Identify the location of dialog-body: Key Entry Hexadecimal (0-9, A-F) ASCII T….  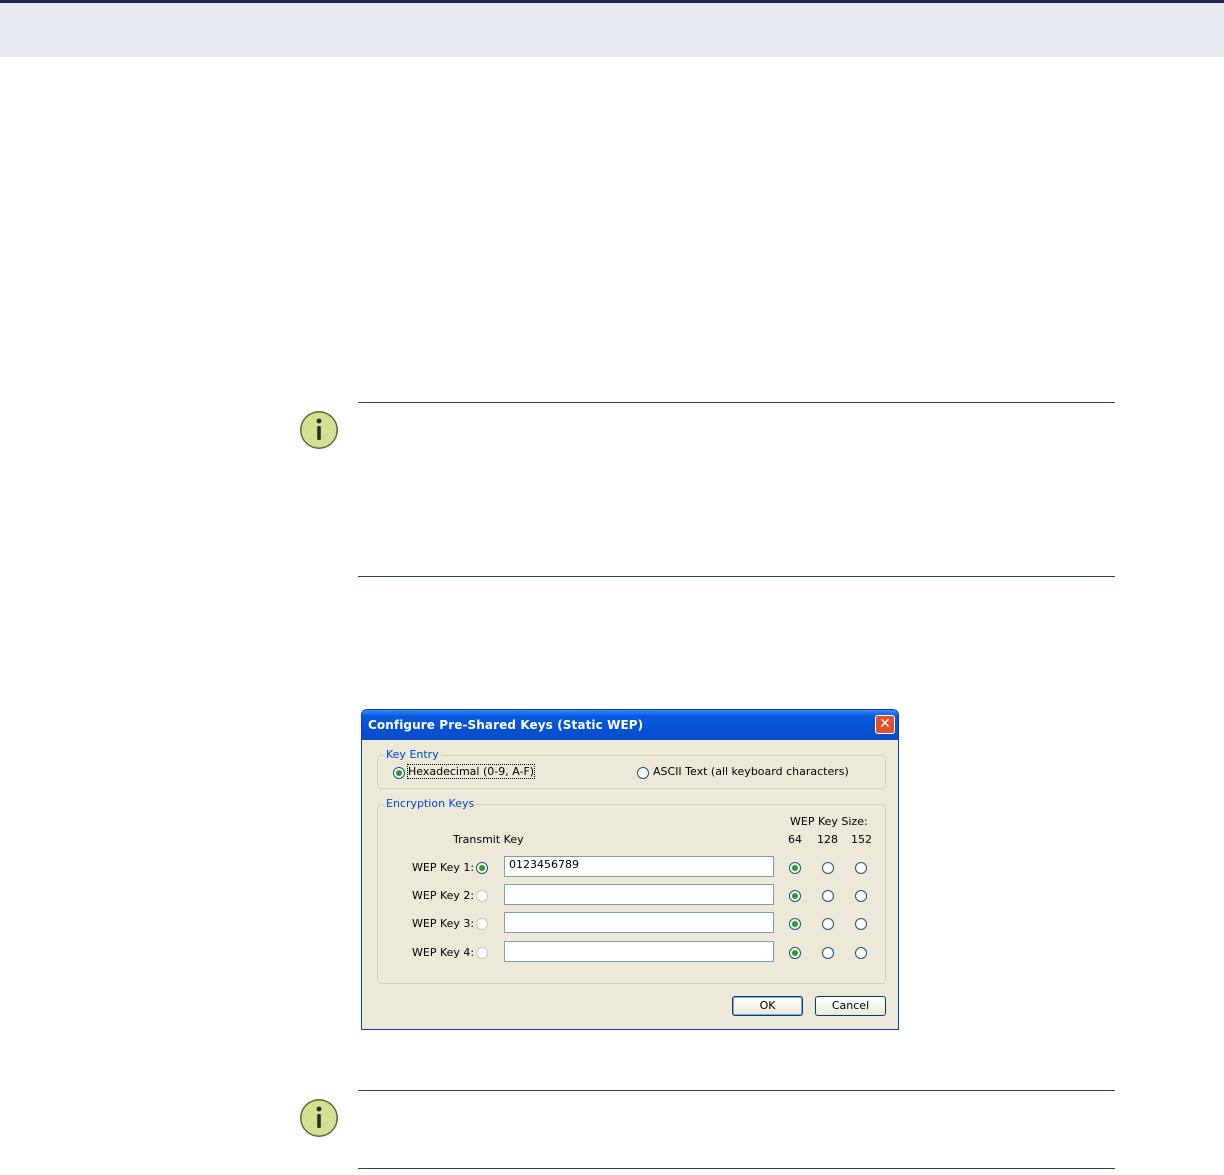
(630, 883).